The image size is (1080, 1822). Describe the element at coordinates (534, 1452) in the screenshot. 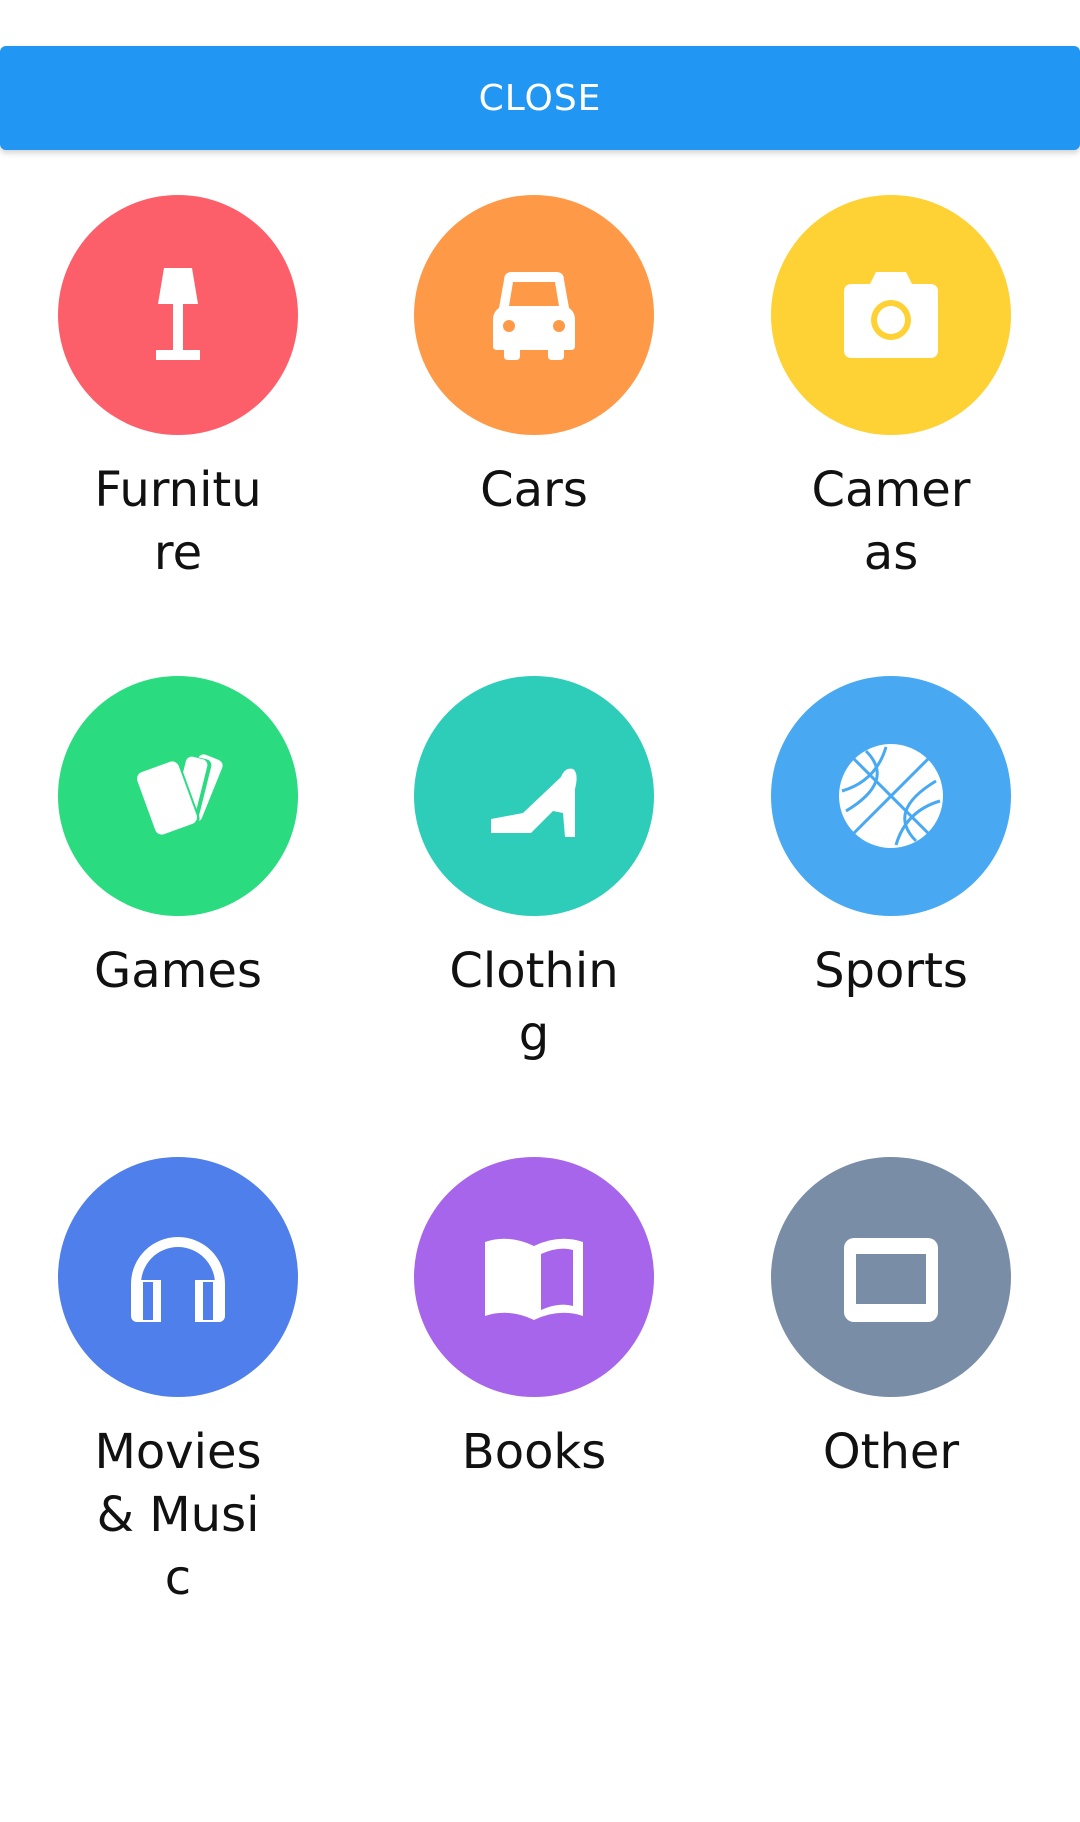

I see `category-label: Books` at that location.